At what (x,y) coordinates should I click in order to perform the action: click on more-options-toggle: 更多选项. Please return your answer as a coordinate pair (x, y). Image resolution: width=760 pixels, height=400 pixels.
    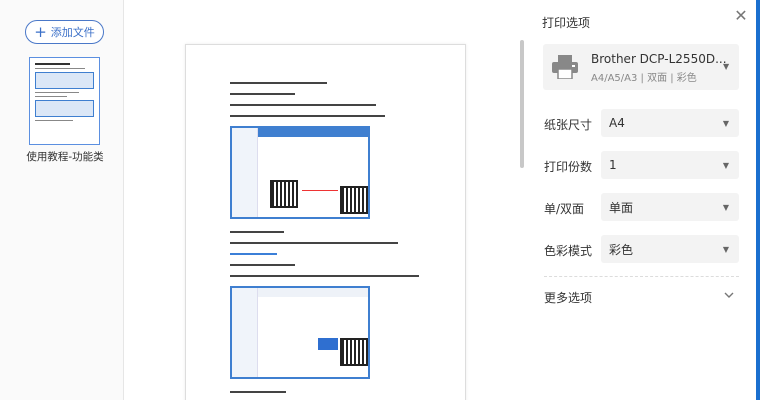
    Looking at the image, I should click on (641, 297).